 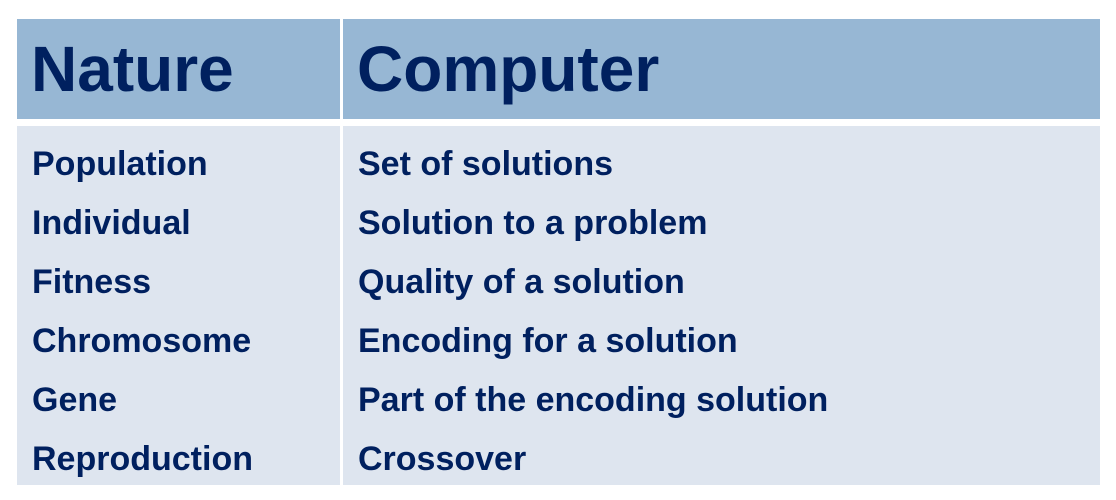 I want to click on computer-cell-set-of-solutions: Set of solutions, so click(x=485, y=164).